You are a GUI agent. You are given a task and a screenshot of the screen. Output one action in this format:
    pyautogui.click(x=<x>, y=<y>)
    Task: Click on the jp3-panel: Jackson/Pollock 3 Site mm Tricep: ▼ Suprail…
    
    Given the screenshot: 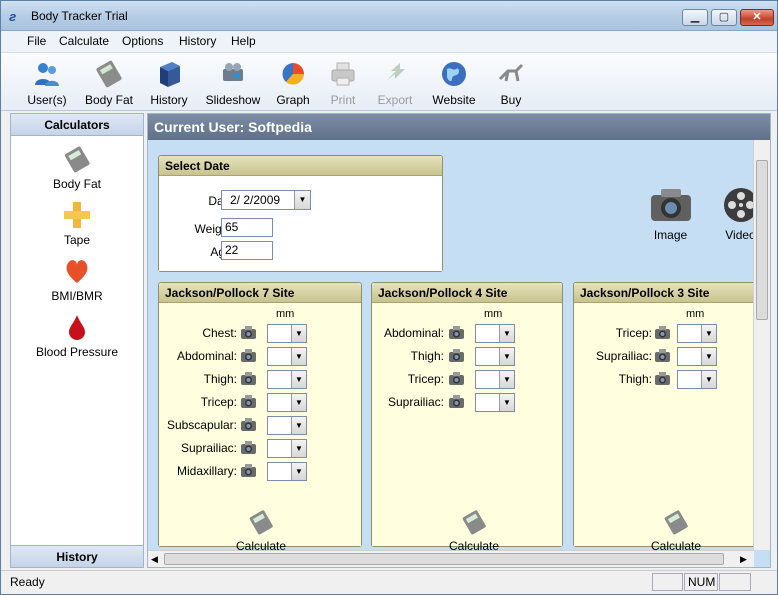 What is the action you would take?
    pyautogui.click(x=663, y=416)
    